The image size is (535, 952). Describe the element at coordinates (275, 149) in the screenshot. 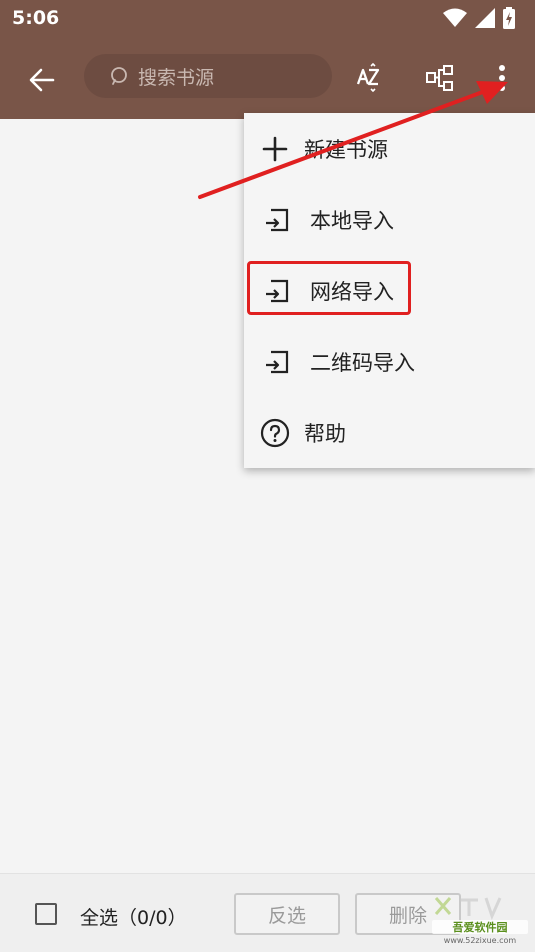

I see `plus-icon` at that location.